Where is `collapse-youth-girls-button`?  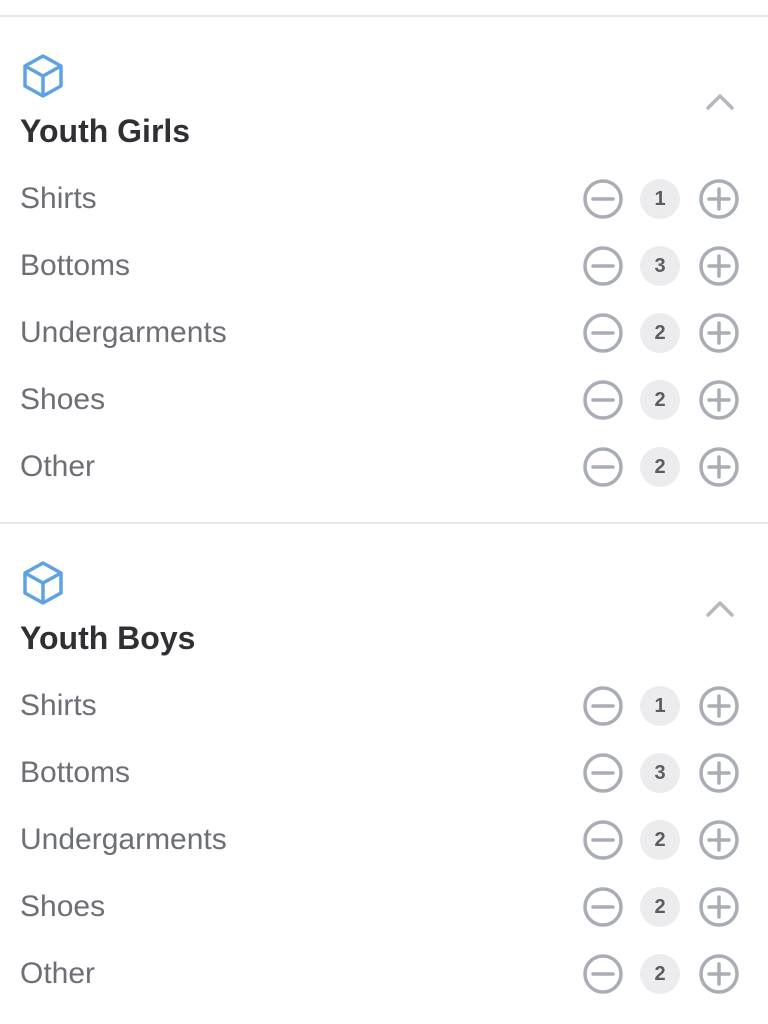 collapse-youth-girls-button is located at coordinates (720, 102).